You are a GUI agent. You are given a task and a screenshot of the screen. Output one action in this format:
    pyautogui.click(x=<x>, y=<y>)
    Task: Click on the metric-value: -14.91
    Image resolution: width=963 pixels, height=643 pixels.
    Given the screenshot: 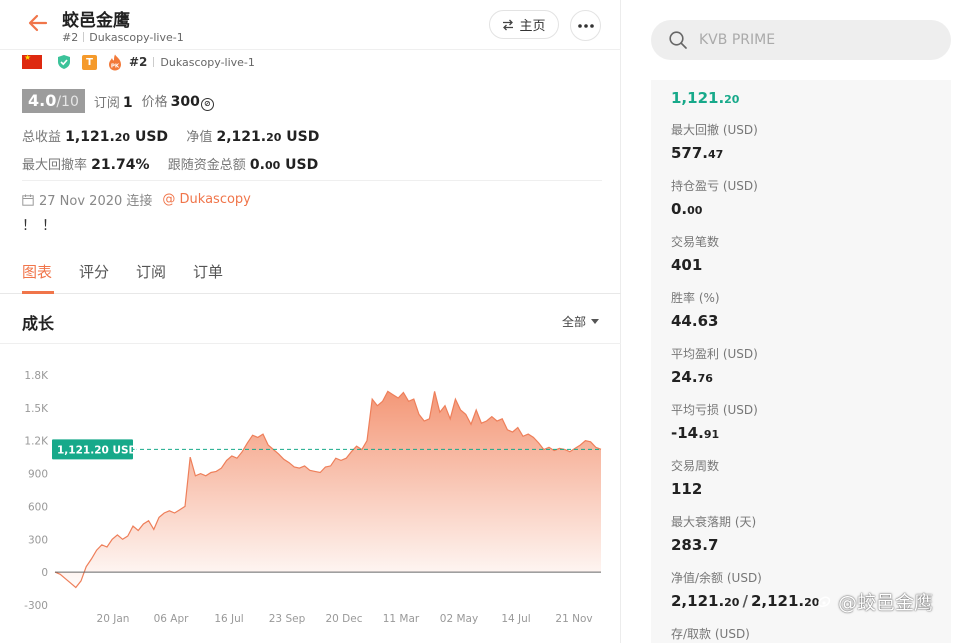 What is the action you would take?
    pyautogui.click(x=695, y=433)
    